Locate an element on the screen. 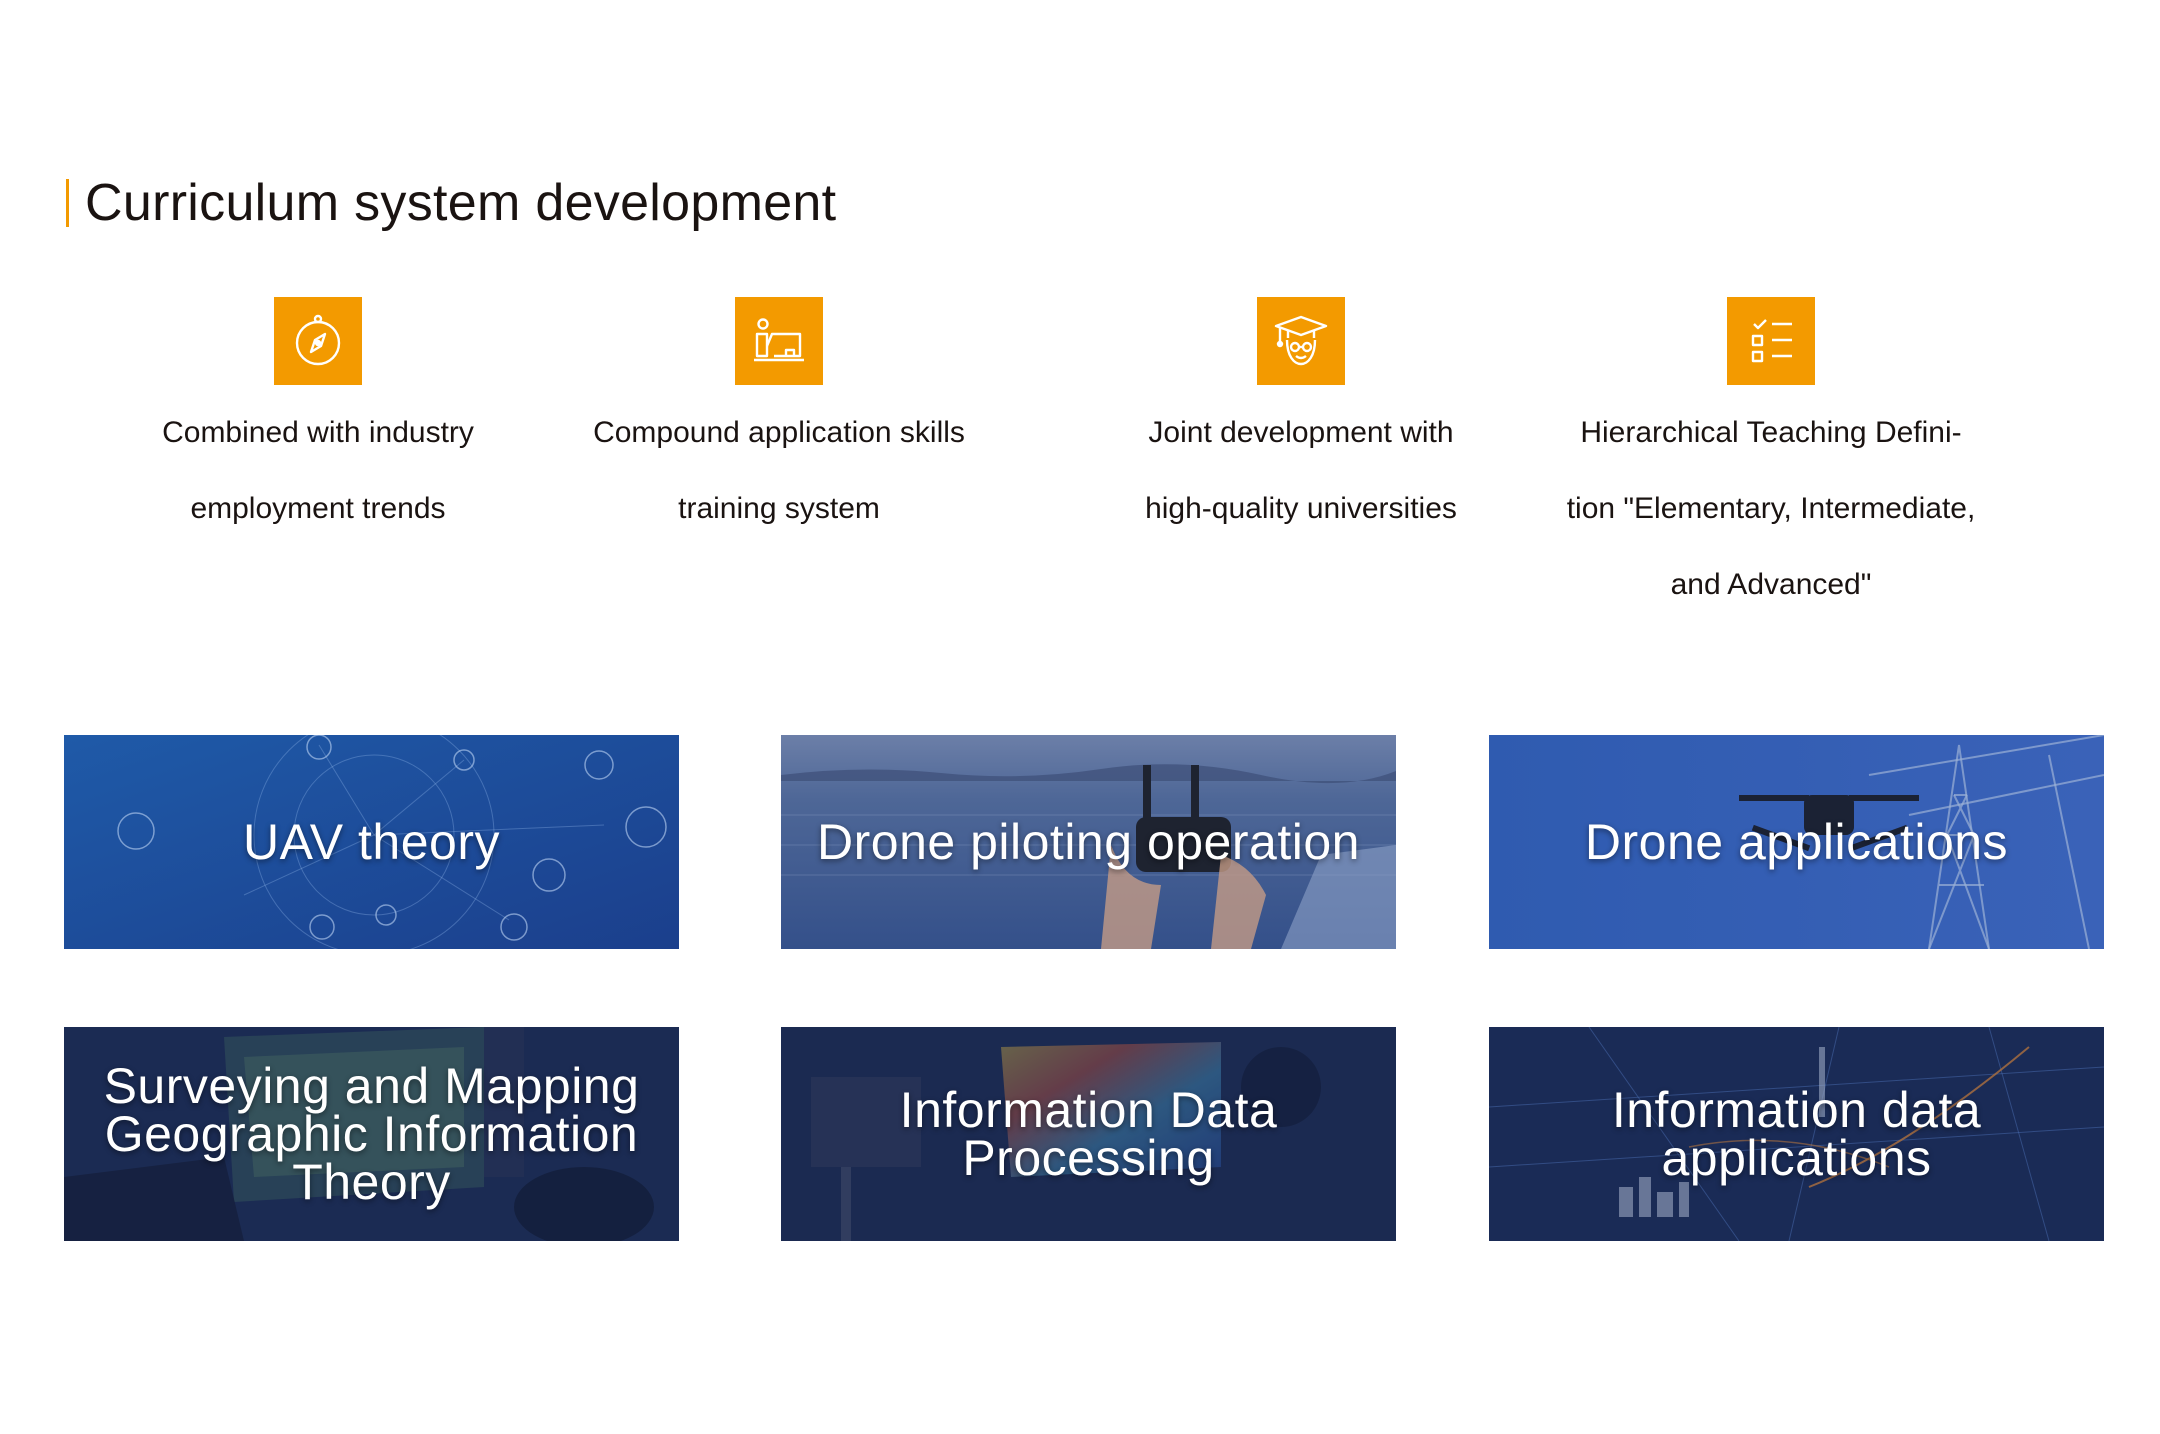  person-at-screen-icon is located at coordinates (779, 341).